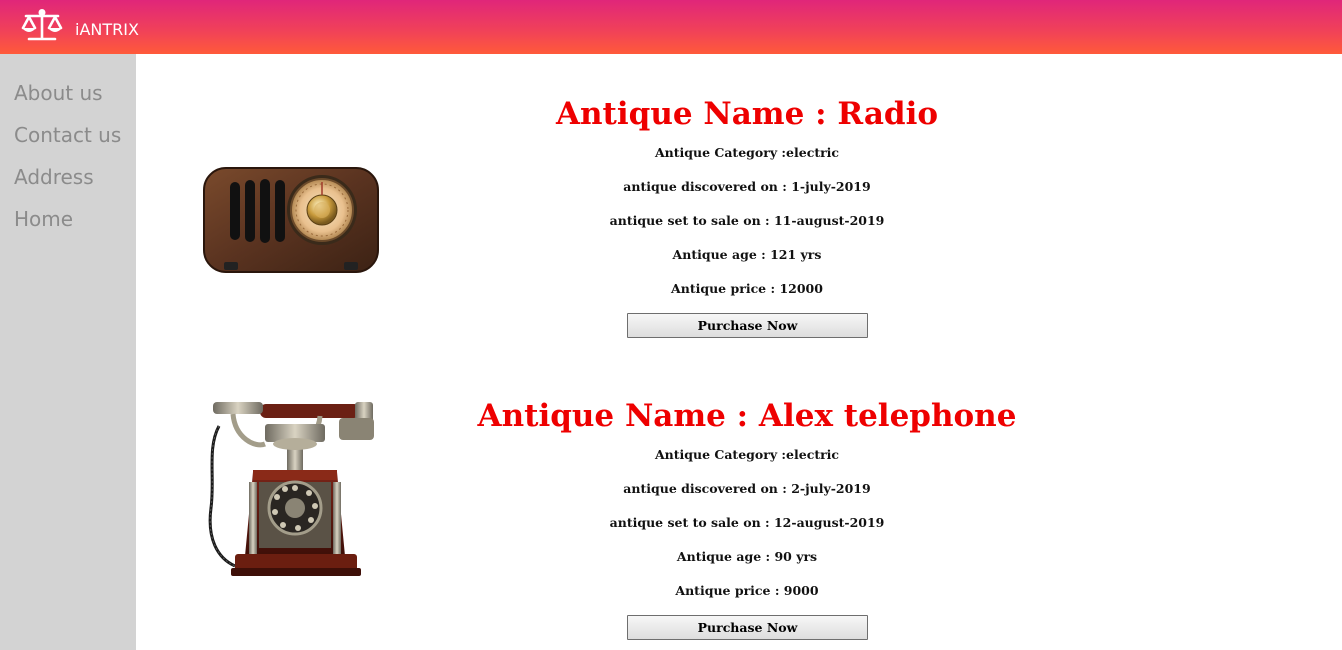 The height and width of the screenshot is (650, 1342). Describe the element at coordinates (68, 352) in the screenshot. I see `sidebar: About us Contact us Address Home` at that location.